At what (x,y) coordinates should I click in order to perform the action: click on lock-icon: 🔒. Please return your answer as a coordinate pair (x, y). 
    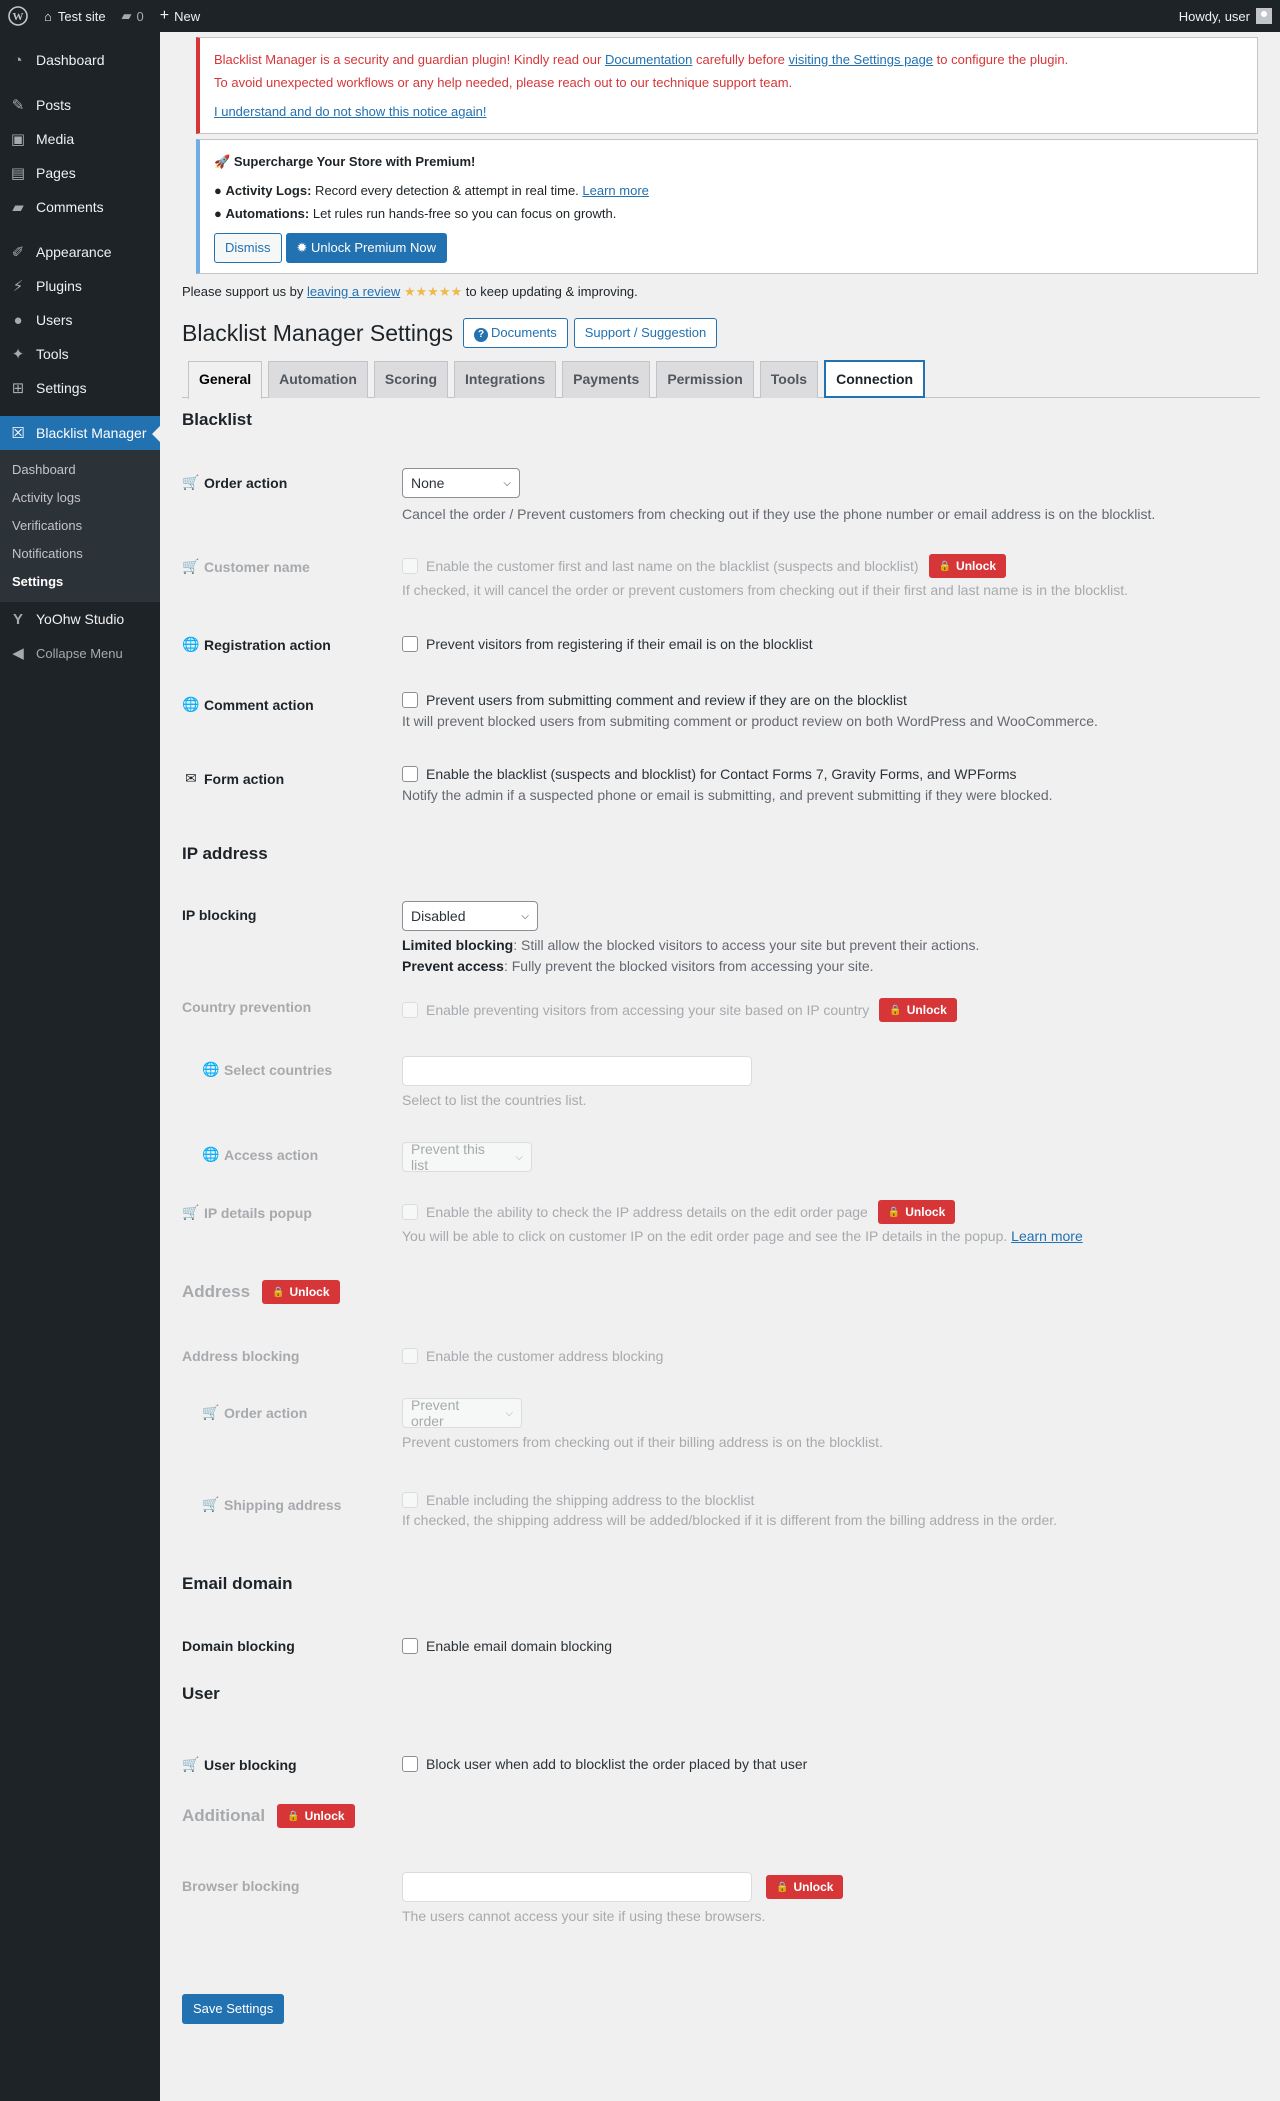
    Looking at the image, I should click on (278, 1292).